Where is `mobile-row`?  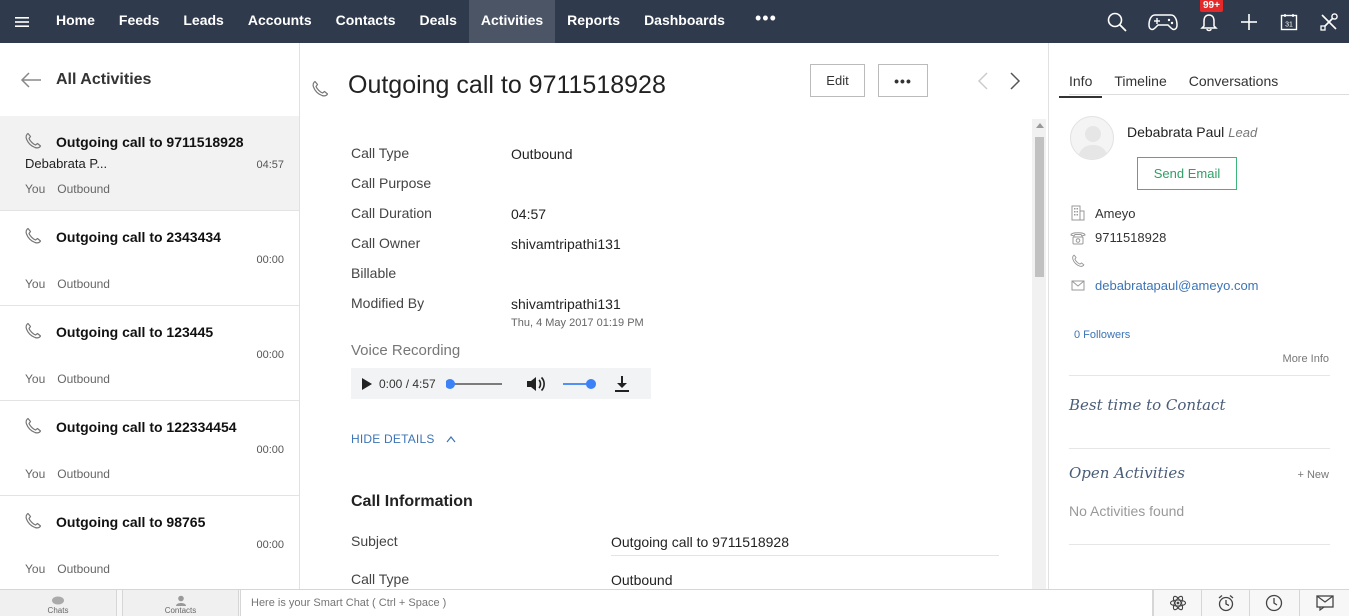 mobile-row is located at coordinates (1082, 261).